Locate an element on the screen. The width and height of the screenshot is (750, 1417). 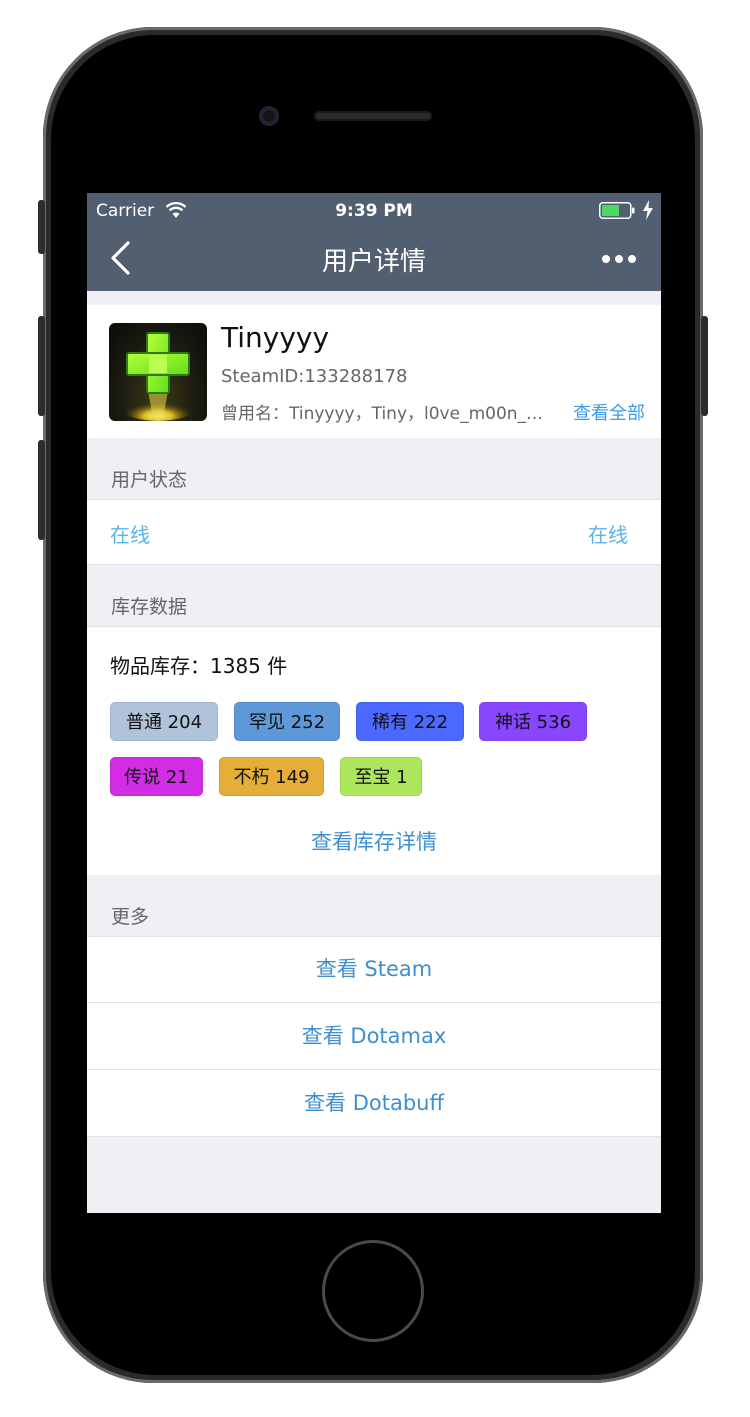
rarity-badge-rare: 稀有 222 is located at coordinates (410, 721).